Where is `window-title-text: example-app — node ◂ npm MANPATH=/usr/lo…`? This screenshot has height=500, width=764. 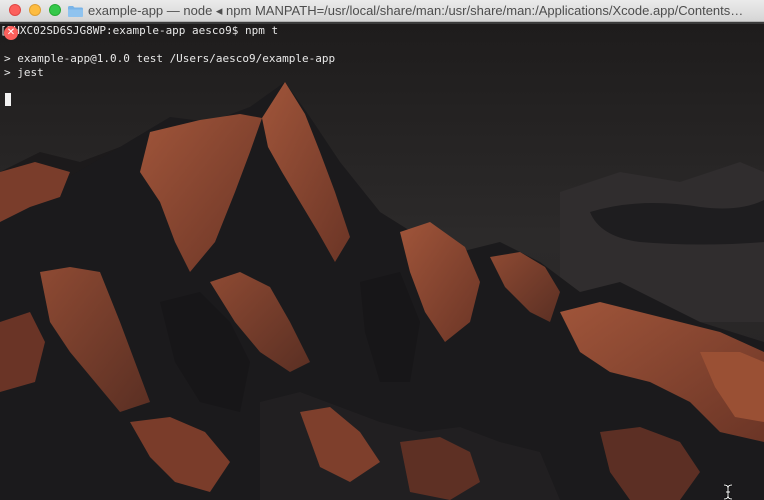 window-title-text: example-app — node ◂ npm MANPATH=/usr/lo… is located at coordinates (416, 10).